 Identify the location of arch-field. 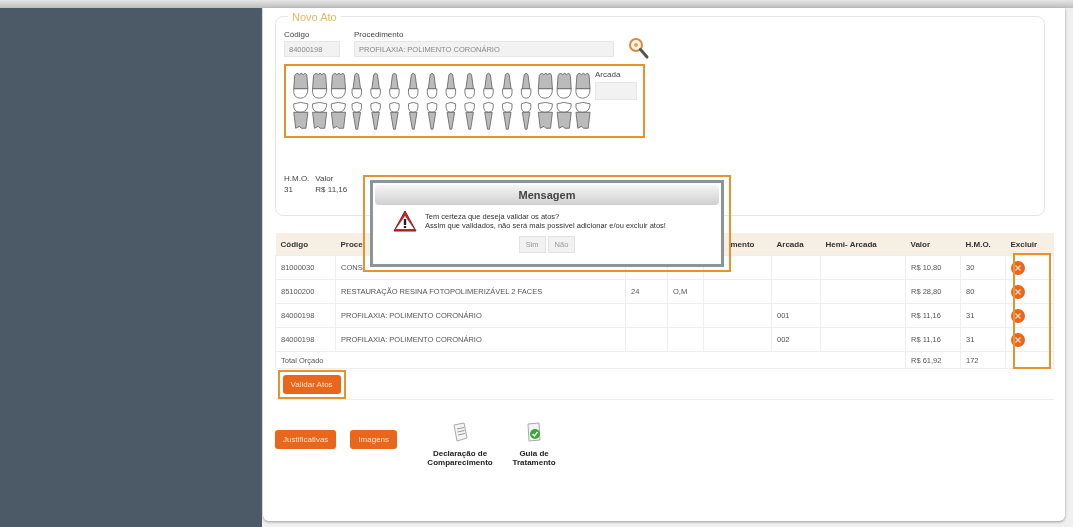
(616, 91).